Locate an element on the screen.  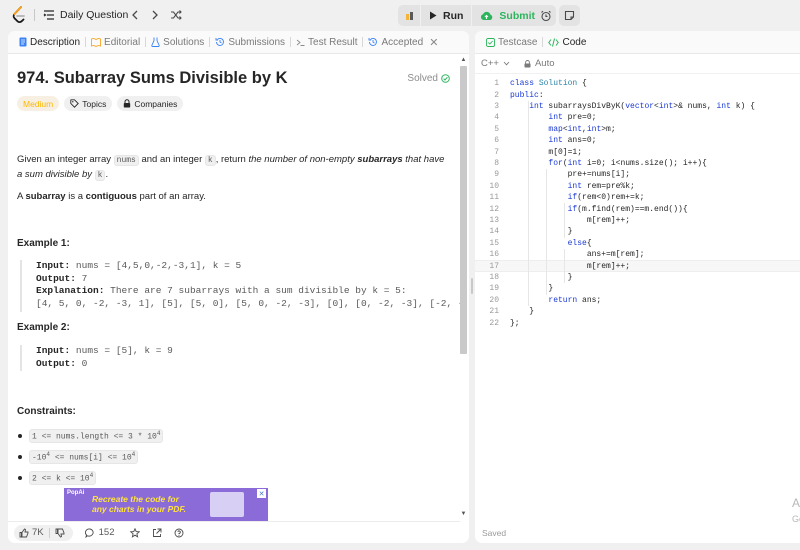
example-1-title: Example 1: is located at coordinates (43, 243).